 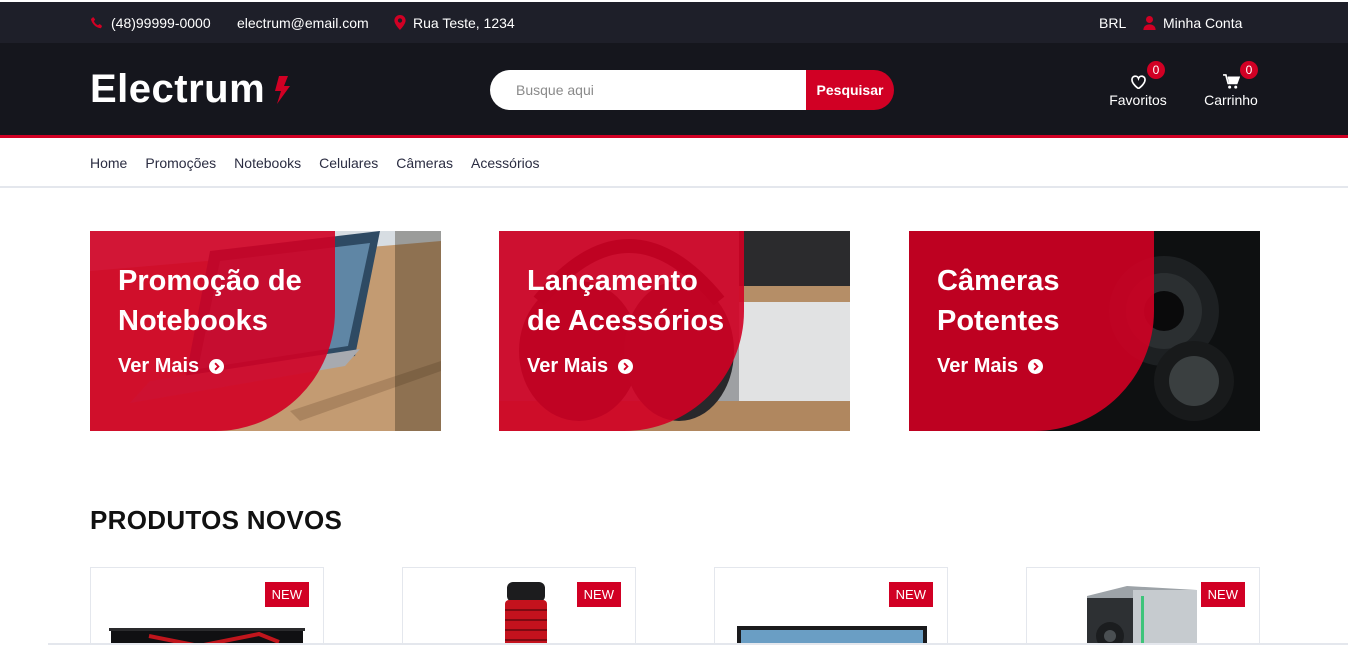 I want to click on nav-item-notebooks: Notebooks, so click(x=267, y=163).